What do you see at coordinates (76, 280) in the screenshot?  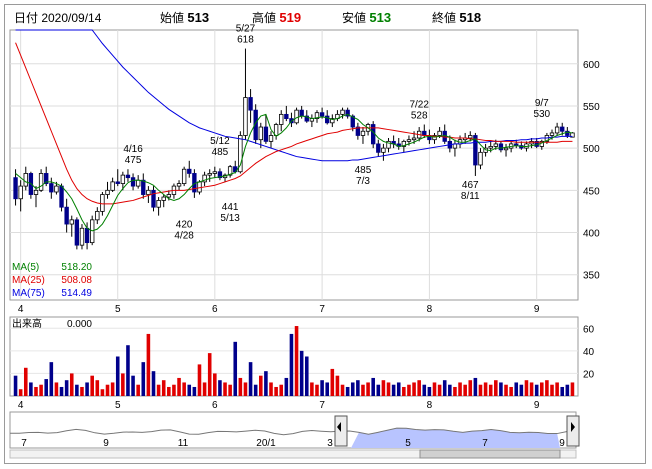 I see `legend-ma-value: 508.08` at bounding box center [76, 280].